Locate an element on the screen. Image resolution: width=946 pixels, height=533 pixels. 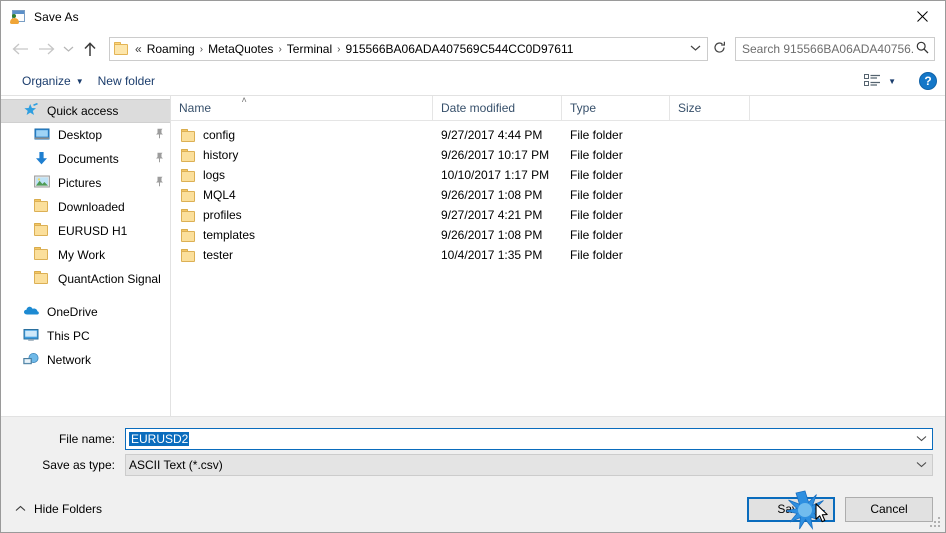
sidebar-item-label: My Work is located at coordinates (82, 255).